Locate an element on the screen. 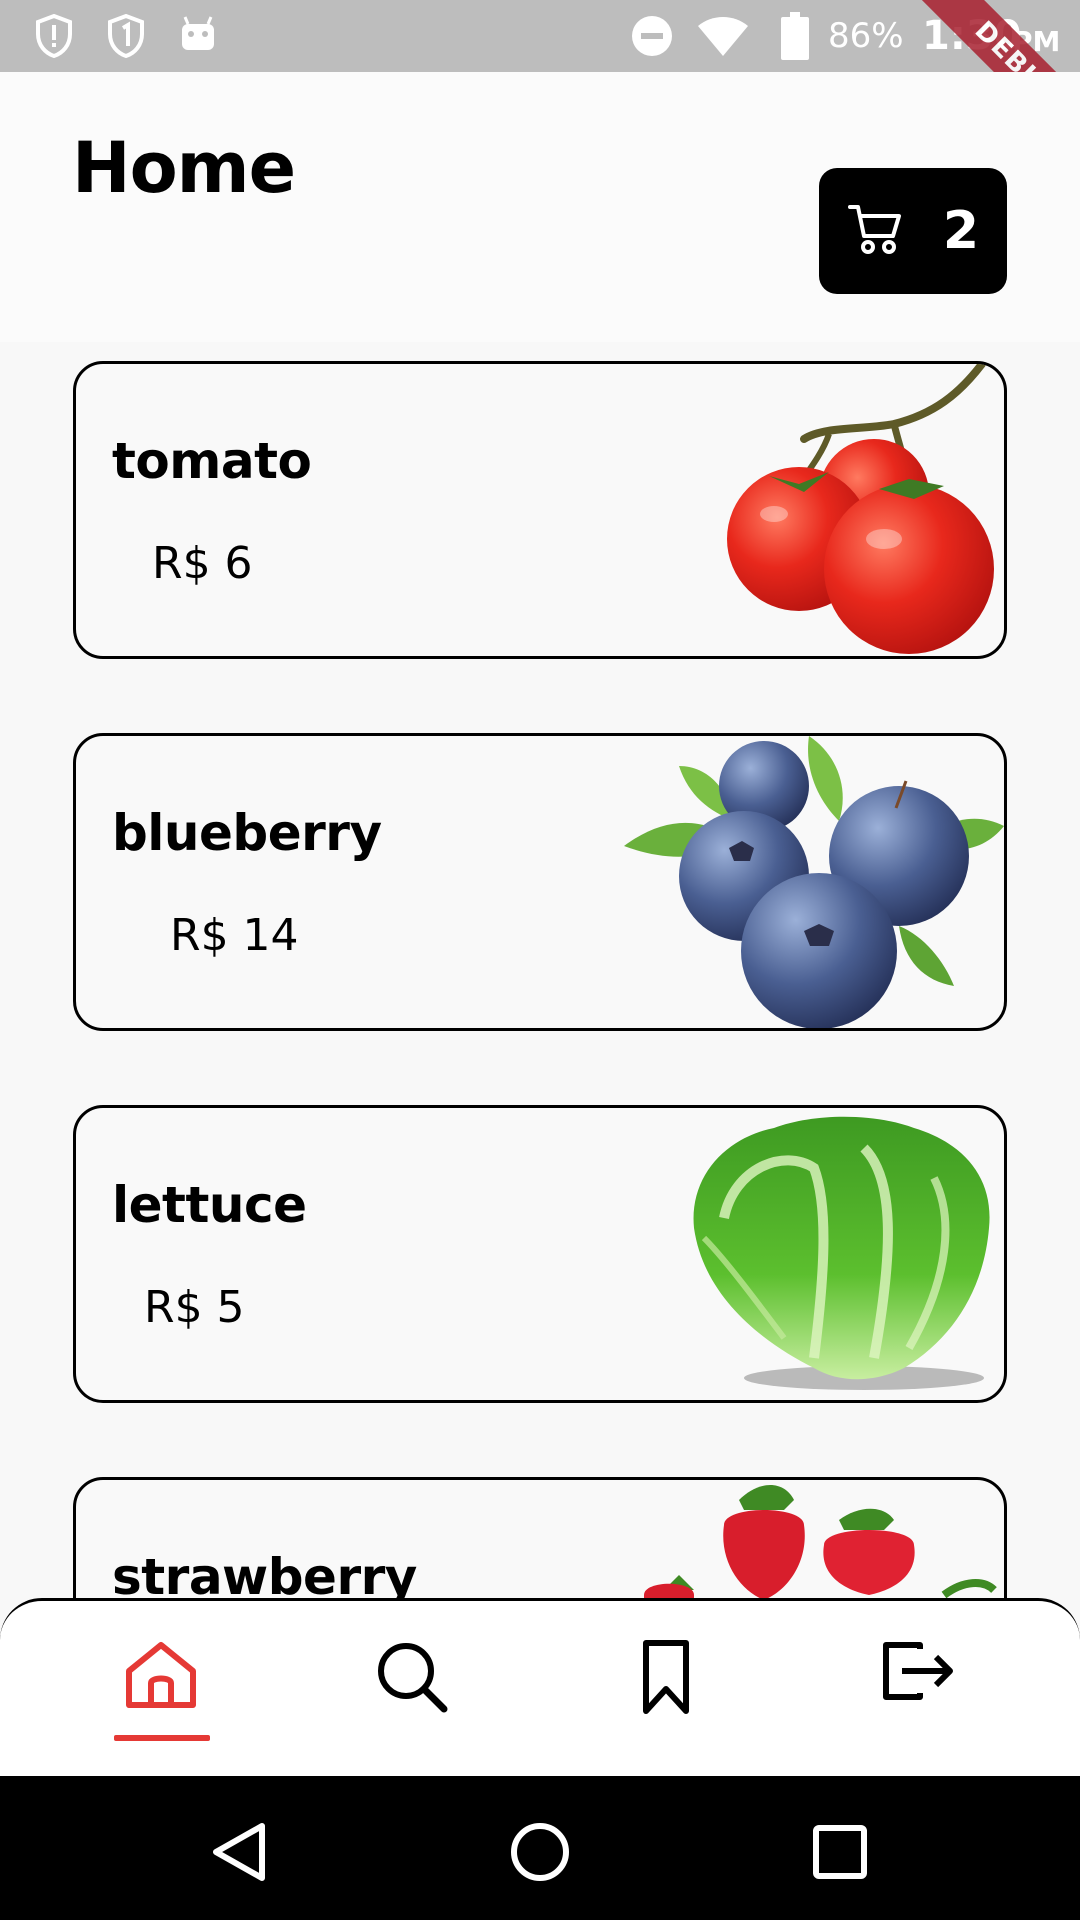  product-name: tomato is located at coordinates (212, 461).